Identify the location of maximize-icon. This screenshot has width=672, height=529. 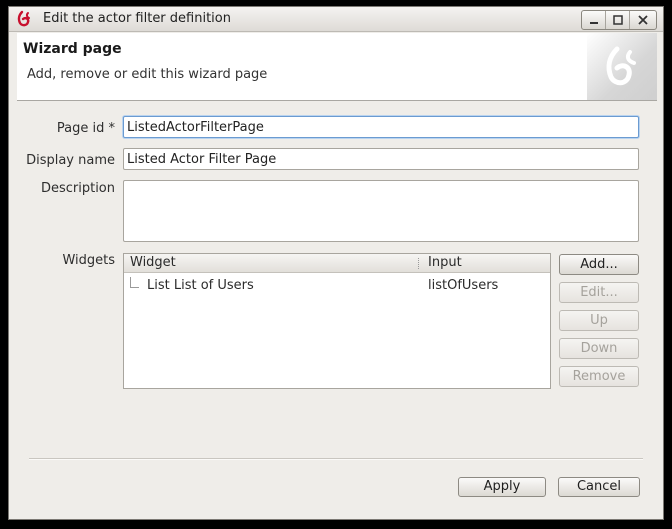
(617, 20).